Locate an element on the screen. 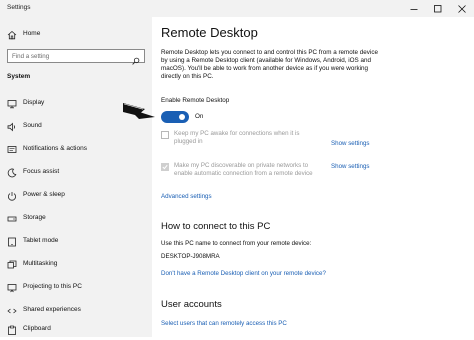 The image size is (474, 340). multitasking-icon is located at coordinates (12, 265).